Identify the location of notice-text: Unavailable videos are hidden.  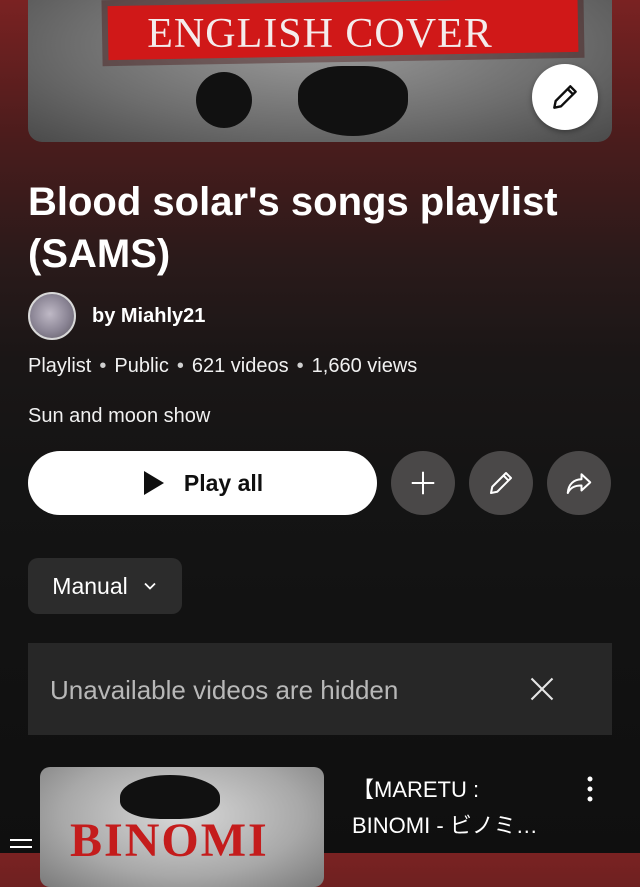
(224, 690).